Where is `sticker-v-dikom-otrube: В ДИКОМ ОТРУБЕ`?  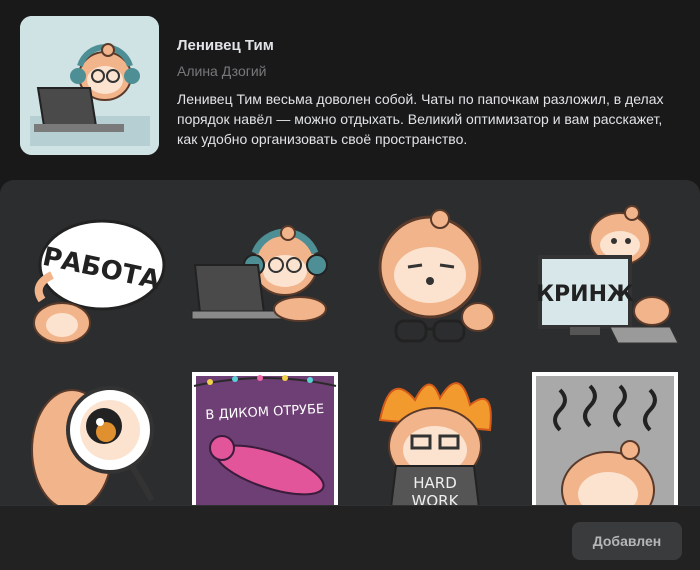
sticker-v-dikom-otrube: В ДИКОМ ОТРУБЕ is located at coordinates (265, 440).